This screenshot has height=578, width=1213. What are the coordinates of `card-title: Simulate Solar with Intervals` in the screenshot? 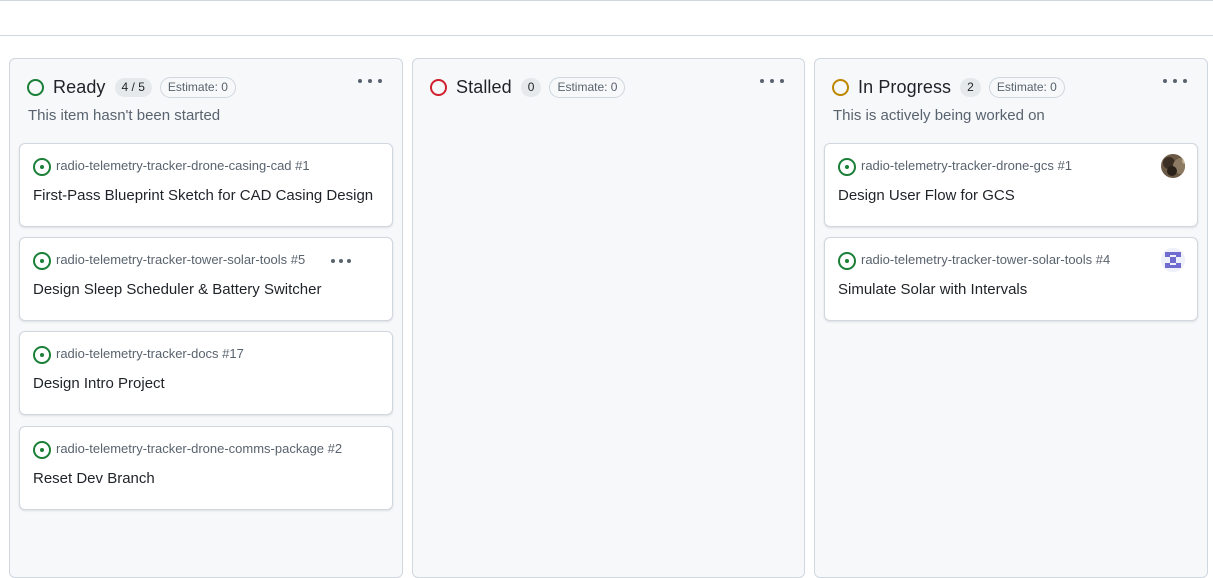 It's located at (1012, 290).